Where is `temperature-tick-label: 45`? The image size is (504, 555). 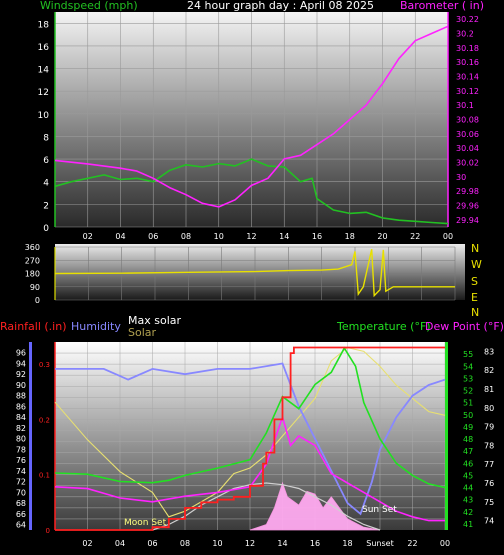 temperature-tick-label: 45 is located at coordinates (468, 475).